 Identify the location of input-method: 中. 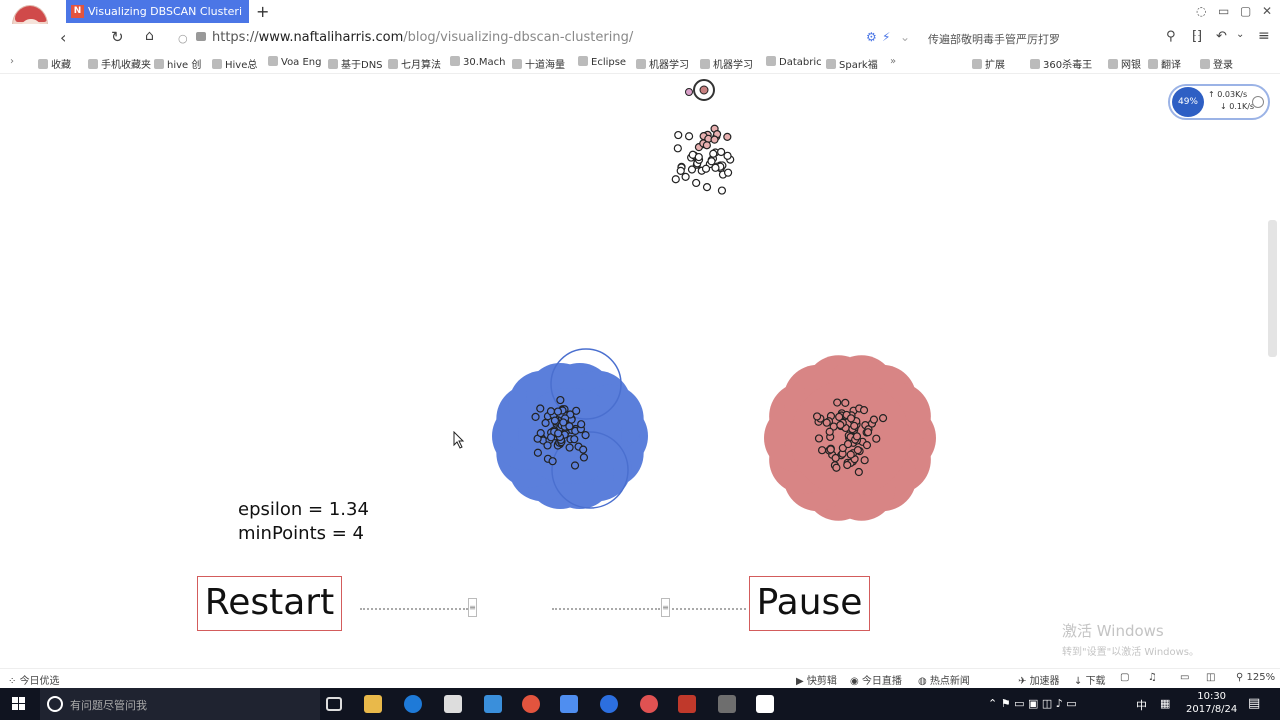
(1141, 705).